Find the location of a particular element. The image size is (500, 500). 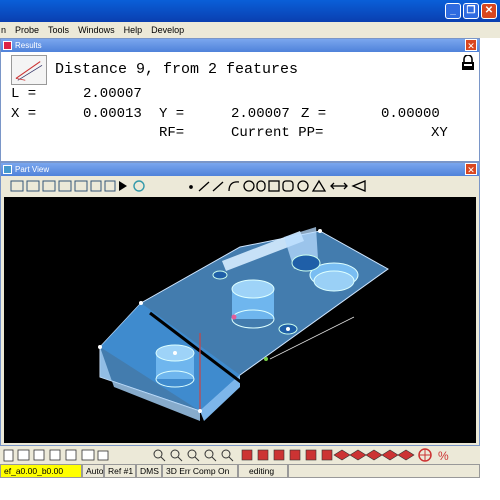

status-spacer is located at coordinates (384, 471).